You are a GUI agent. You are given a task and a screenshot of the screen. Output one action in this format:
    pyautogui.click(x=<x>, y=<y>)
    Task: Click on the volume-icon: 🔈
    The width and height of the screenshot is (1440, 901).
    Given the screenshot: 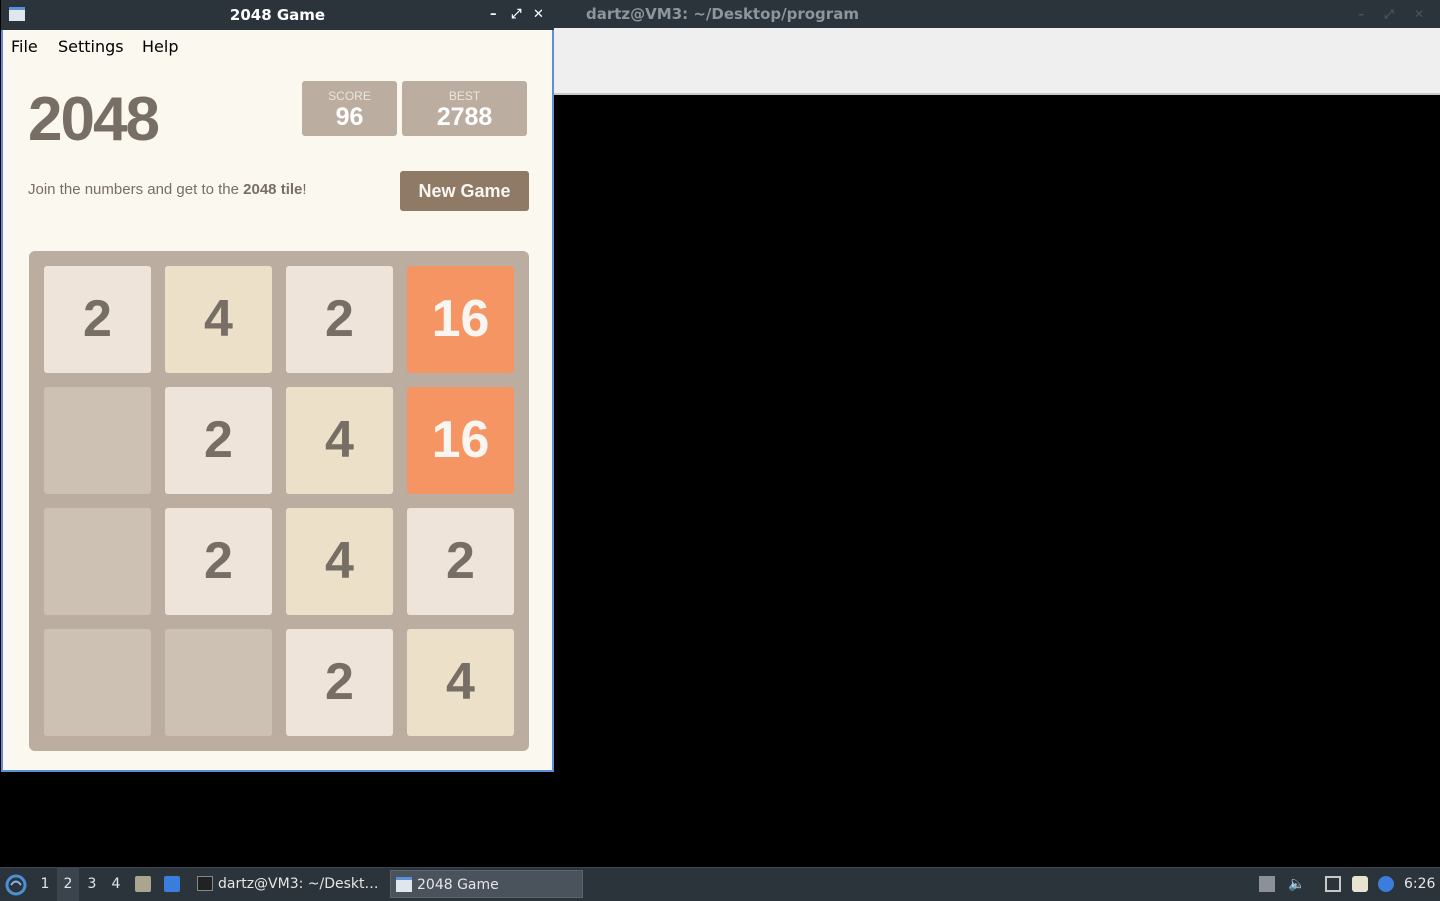 What is the action you would take?
    pyautogui.click(x=1296, y=884)
    